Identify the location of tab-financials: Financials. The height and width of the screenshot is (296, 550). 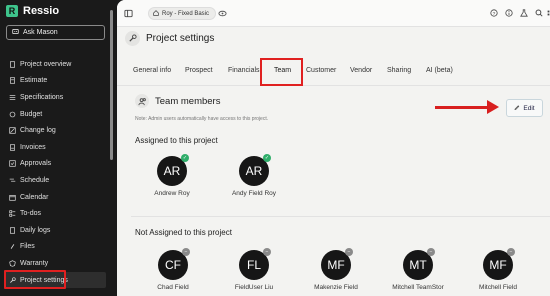
(244, 70).